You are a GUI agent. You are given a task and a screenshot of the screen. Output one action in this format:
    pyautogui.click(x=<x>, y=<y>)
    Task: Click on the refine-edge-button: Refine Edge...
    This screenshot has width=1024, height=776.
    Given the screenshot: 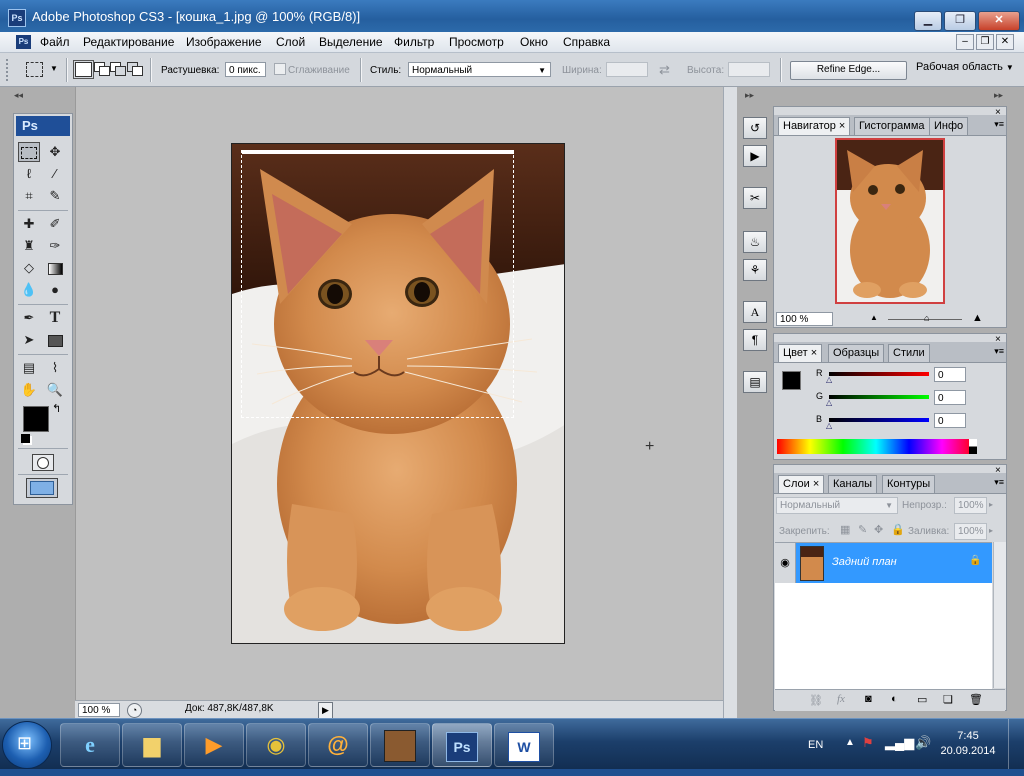 What is the action you would take?
    pyautogui.click(x=848, y=70)
    